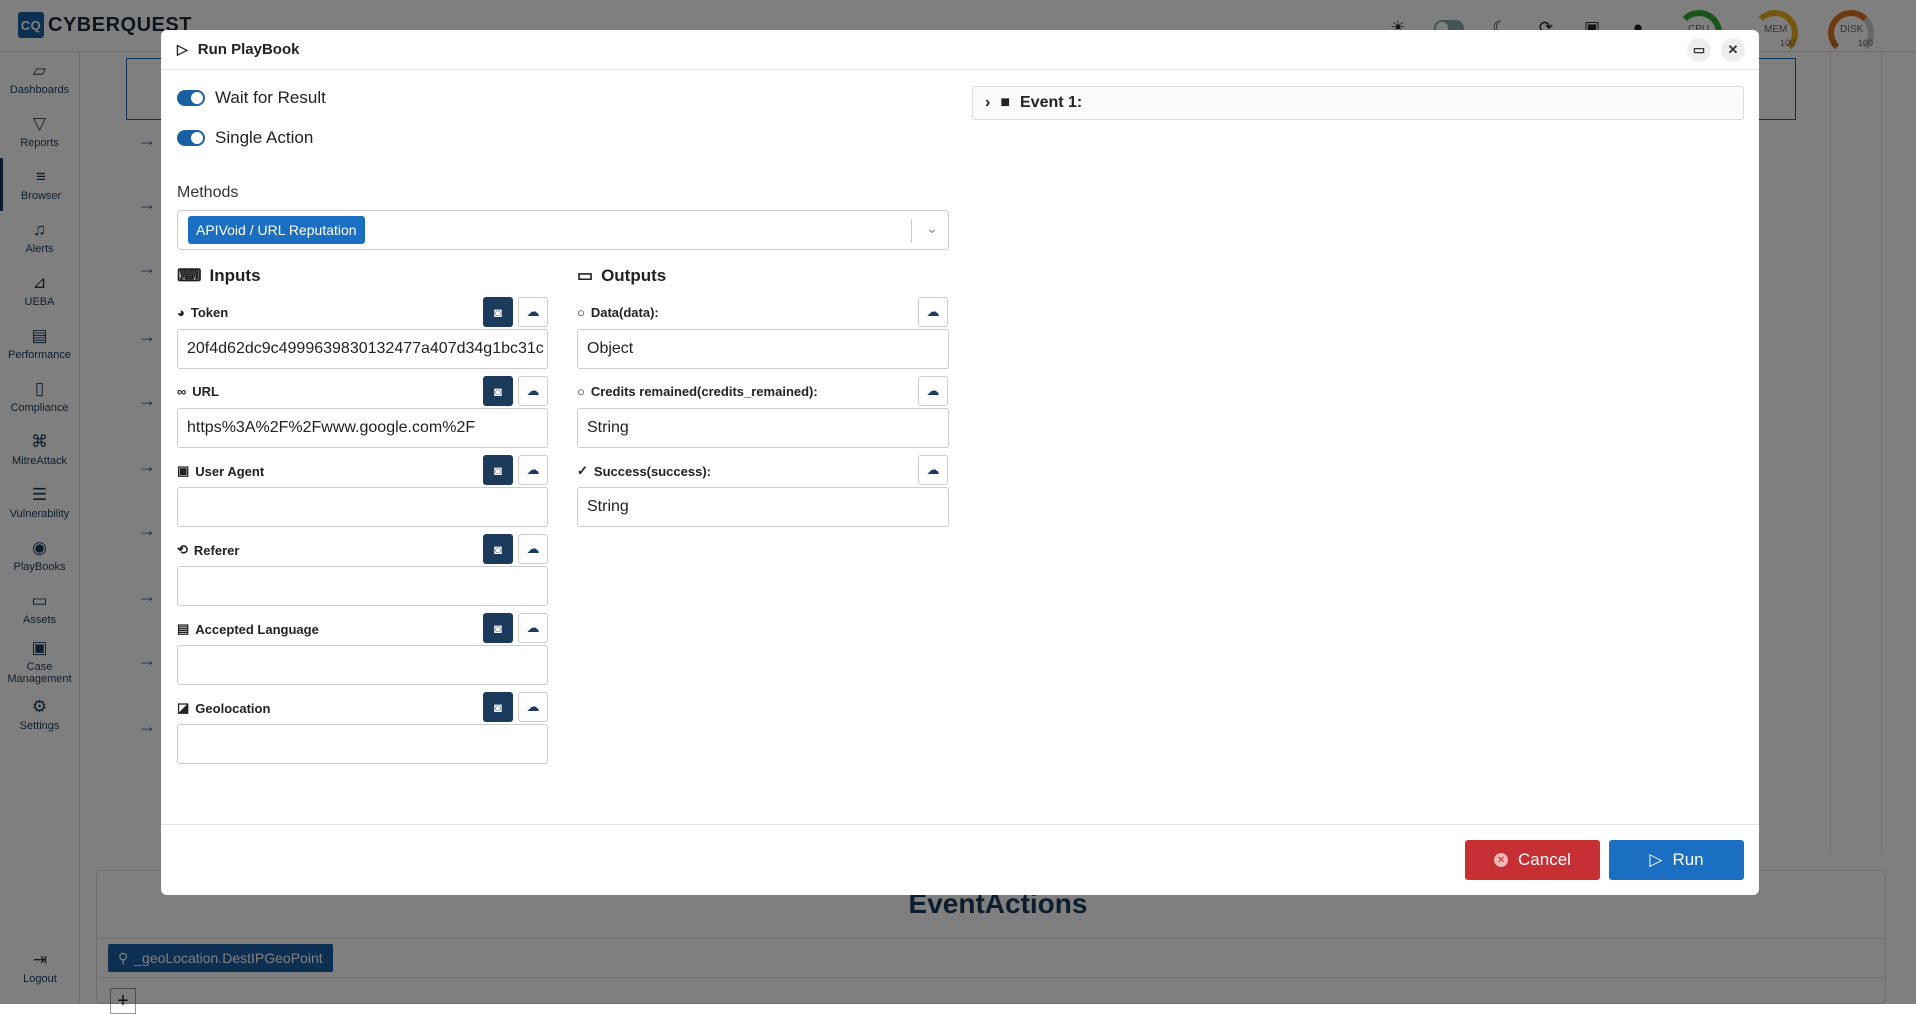 This screenshot has height=1014, width=1916. Describe the element at coordinates (763, 349) in the screenshot. I see `data-output-field: Object` at that location.